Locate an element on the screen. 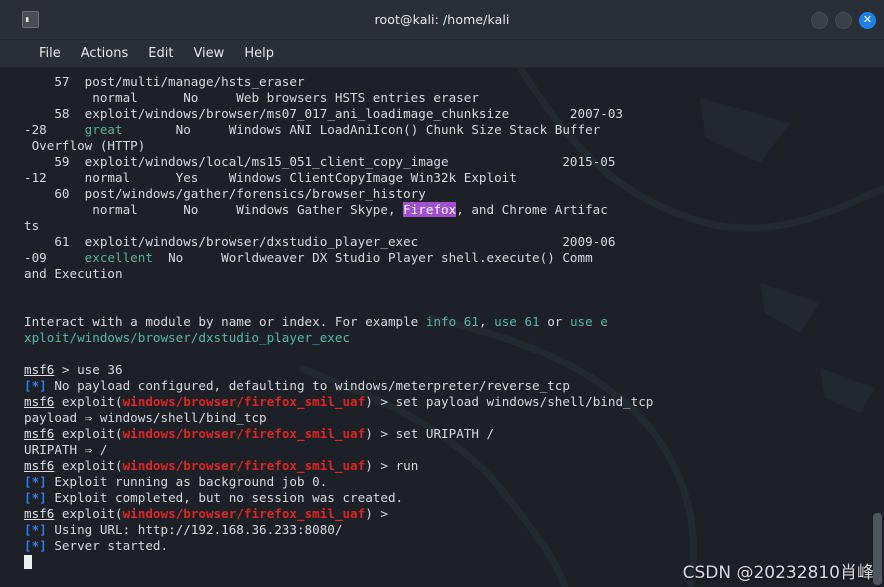 This screenshot has height=587, width=884. terminal-span: or is located at coordinates (554, 321).